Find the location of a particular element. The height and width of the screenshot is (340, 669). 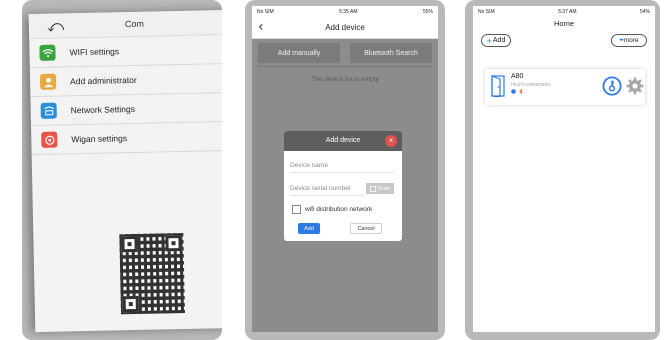

scan-label: Scan is located at coordinates (383, 188).